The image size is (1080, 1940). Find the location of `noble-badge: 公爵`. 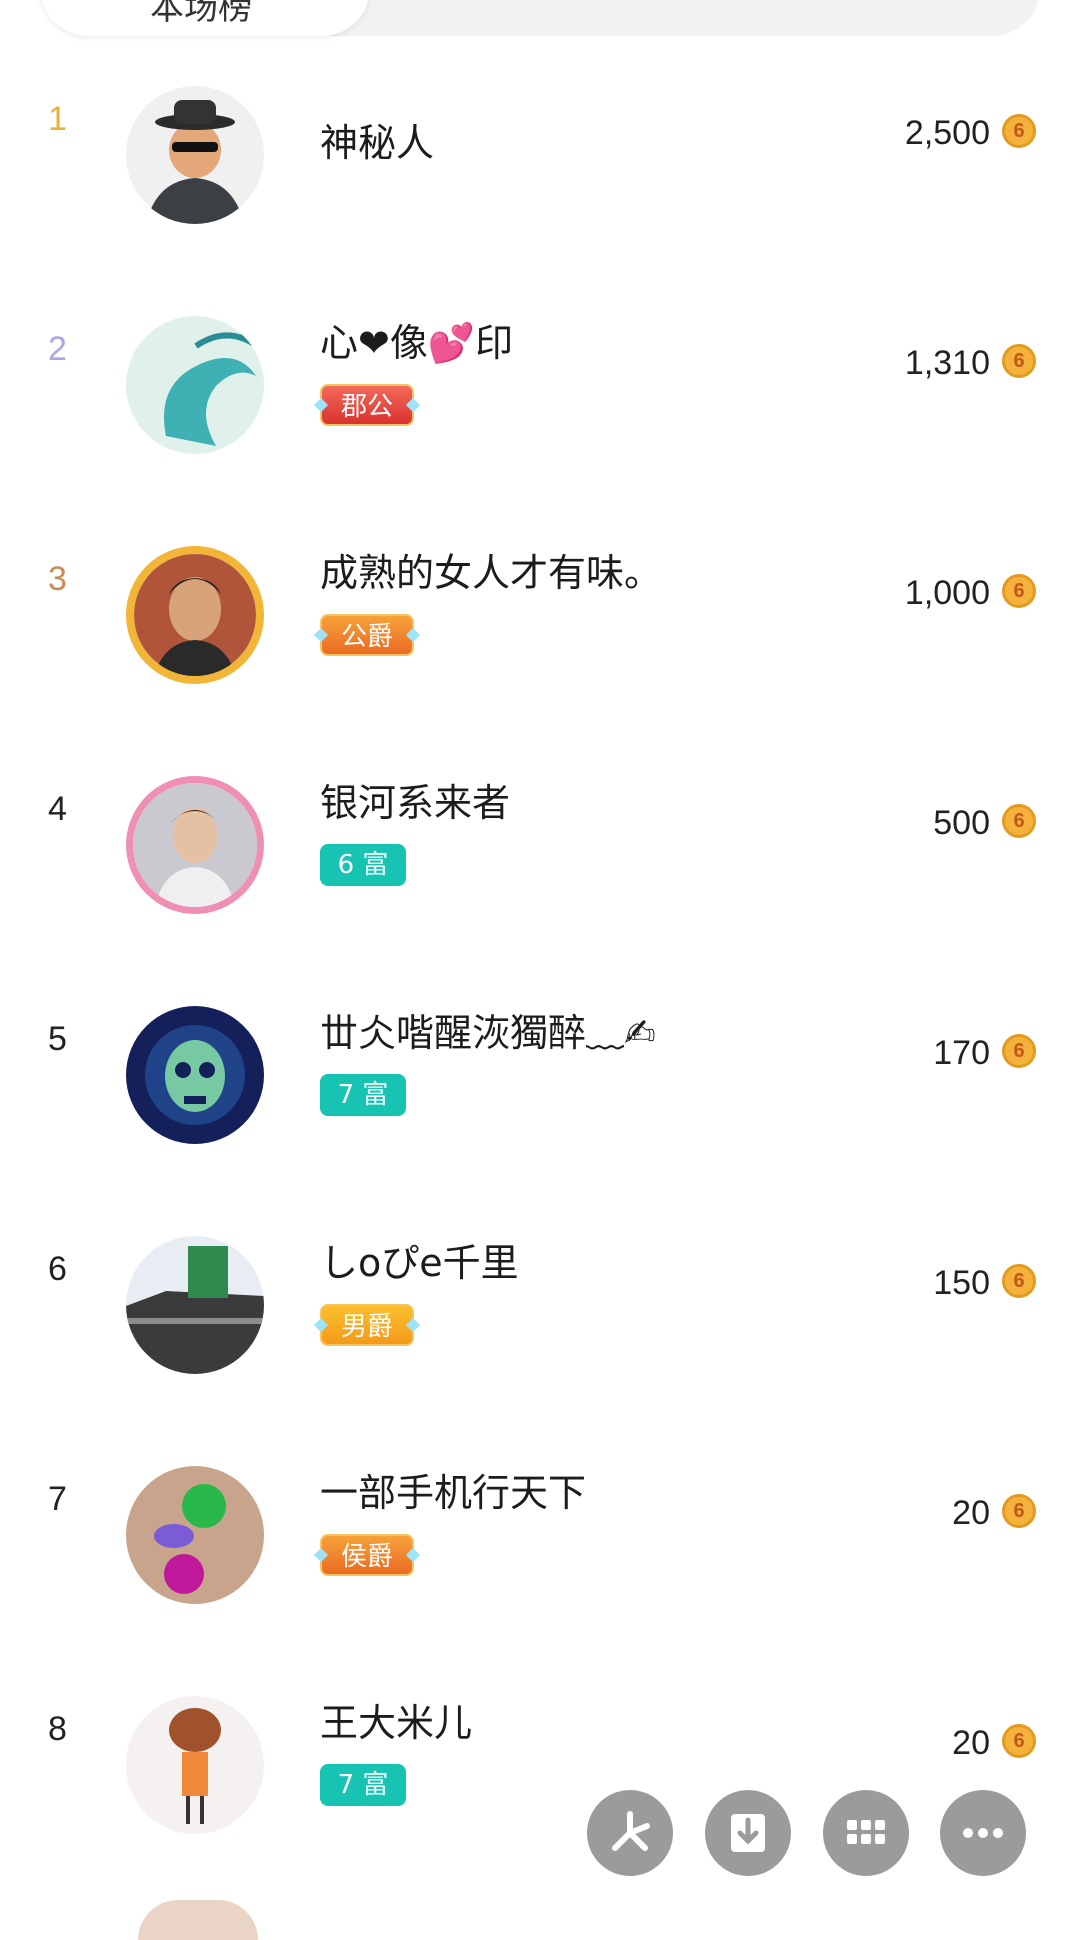

noble-badge: 公爵 is located at coordinates (367, 635).